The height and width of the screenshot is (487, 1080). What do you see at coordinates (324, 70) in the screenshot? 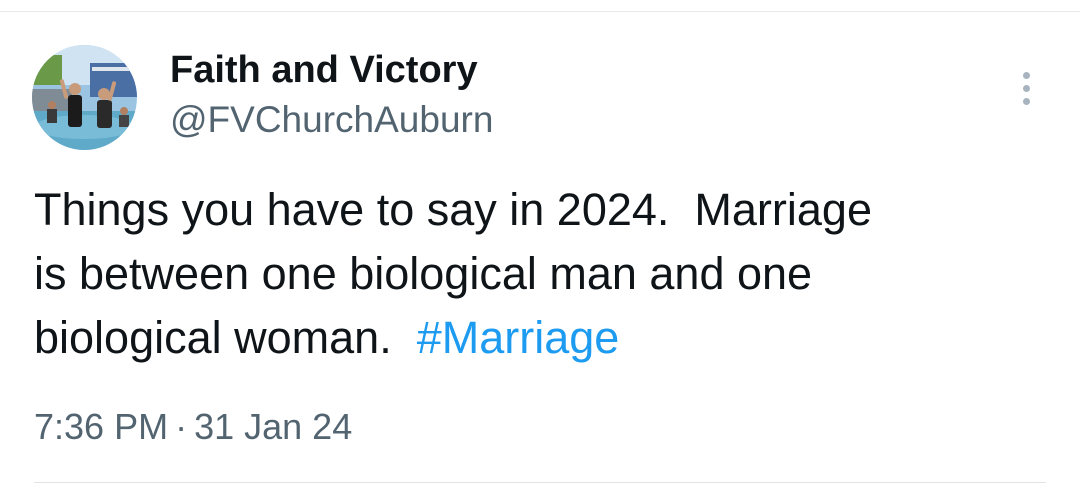
I see `display-name: Faith and Victory` at bounding box center [324, 70].